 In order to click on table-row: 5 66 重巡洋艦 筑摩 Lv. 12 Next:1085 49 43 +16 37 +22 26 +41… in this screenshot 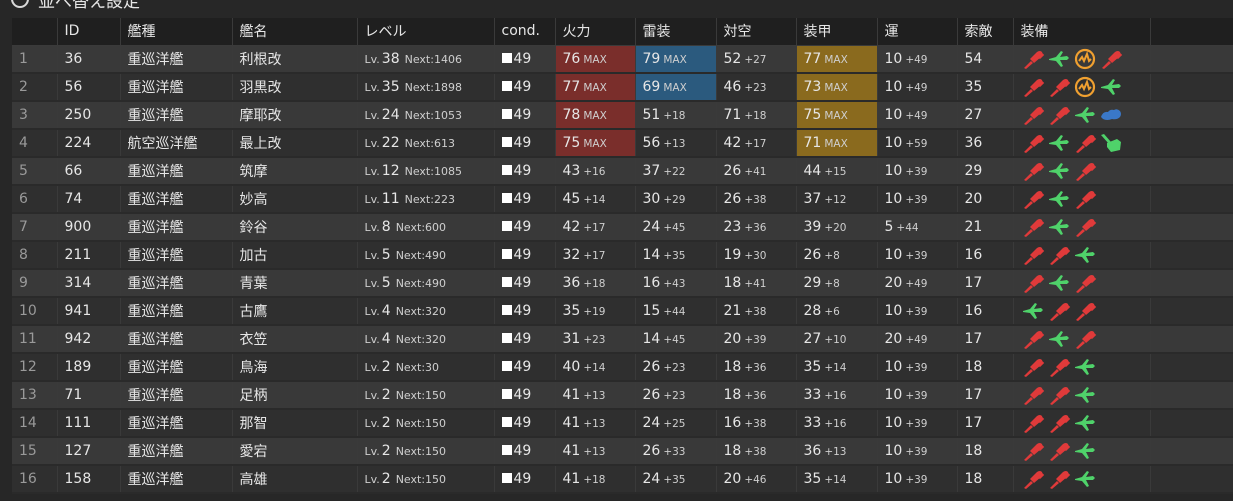, I will do `click(622, 171)`.